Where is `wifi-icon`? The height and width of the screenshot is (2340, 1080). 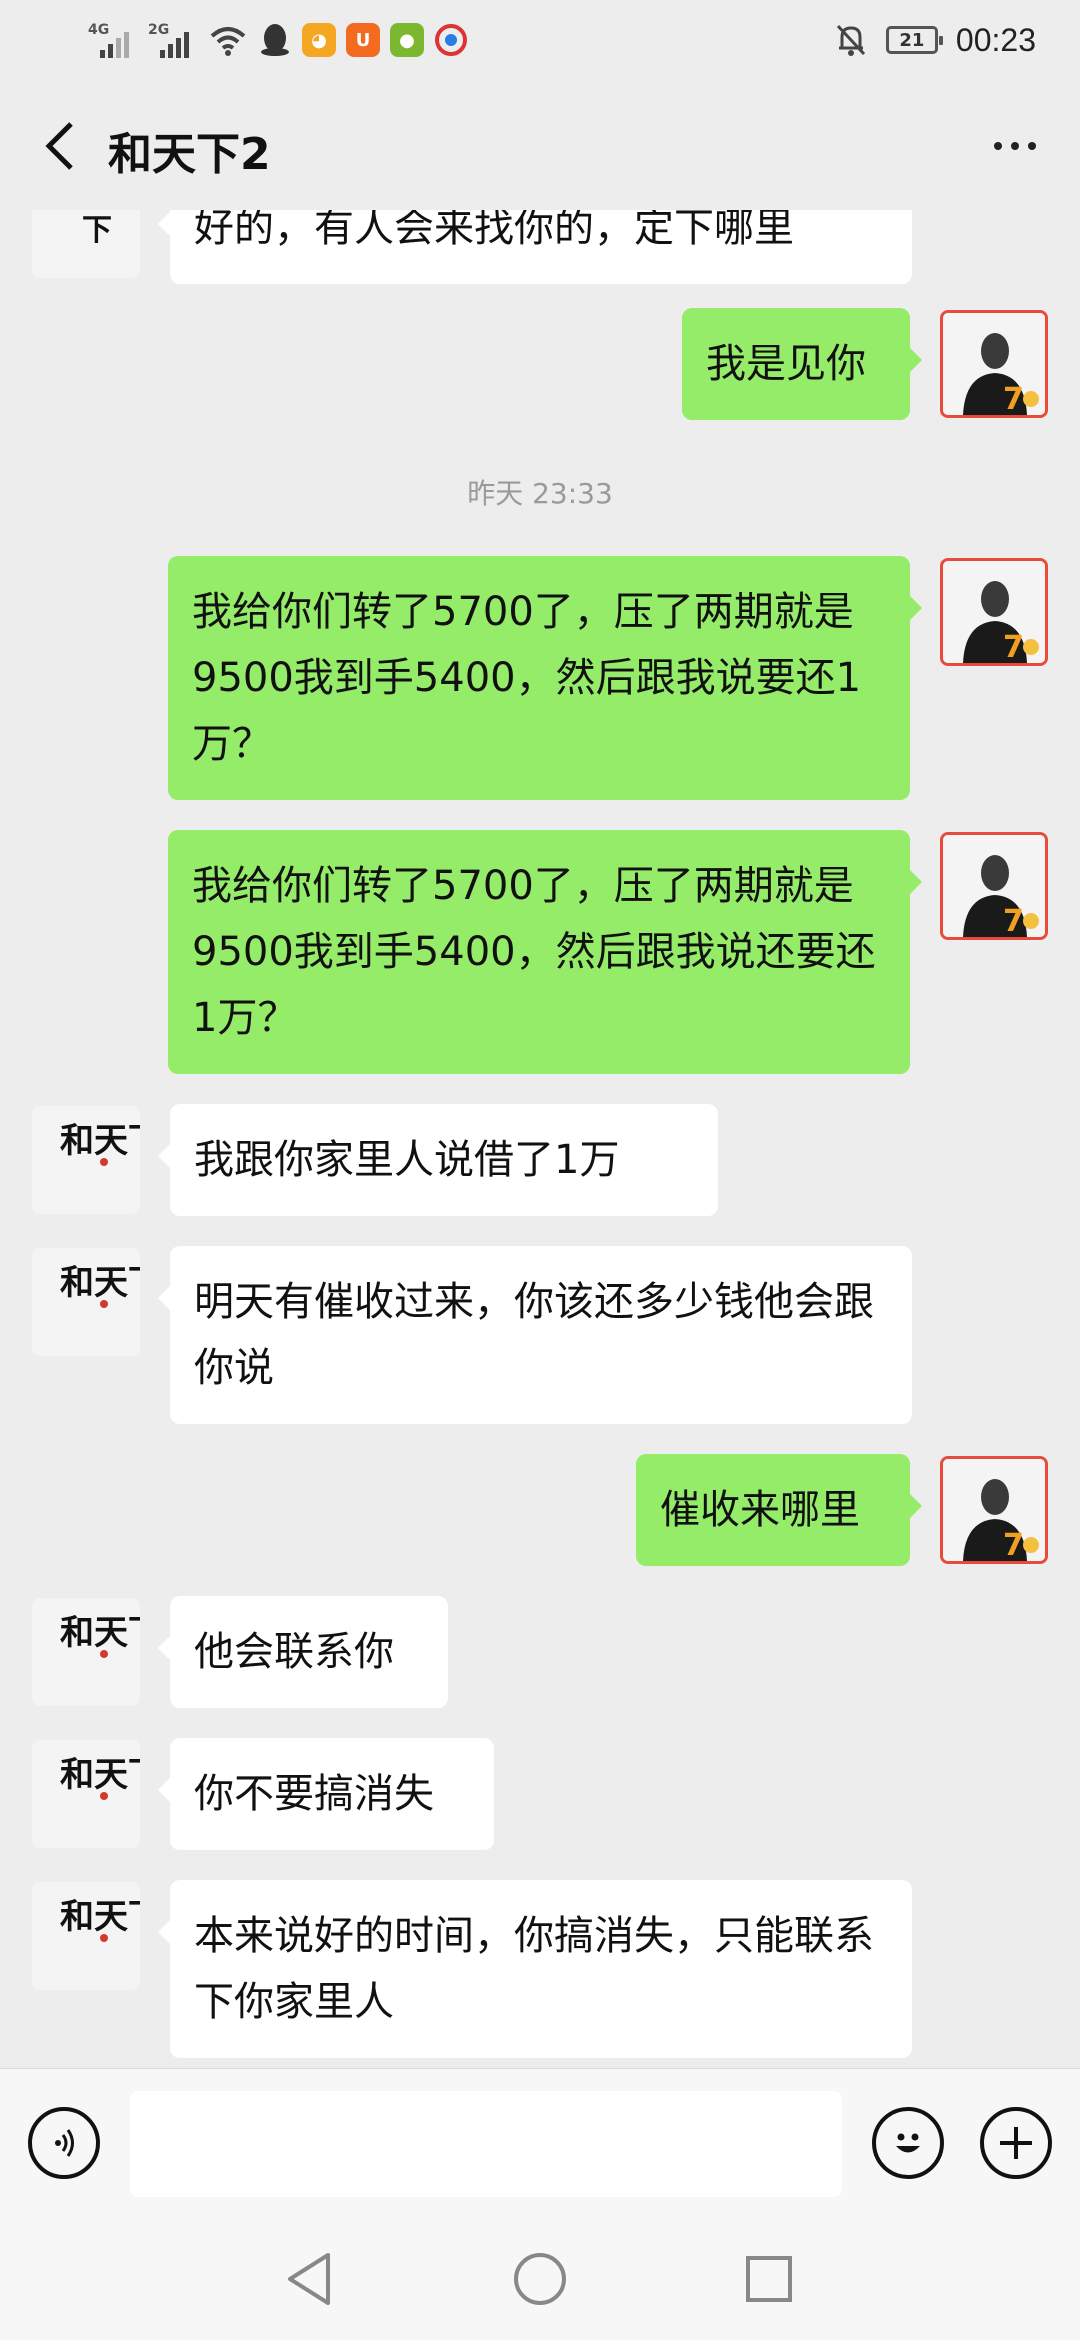
wifi-icon is located at coordinates (228, 41).